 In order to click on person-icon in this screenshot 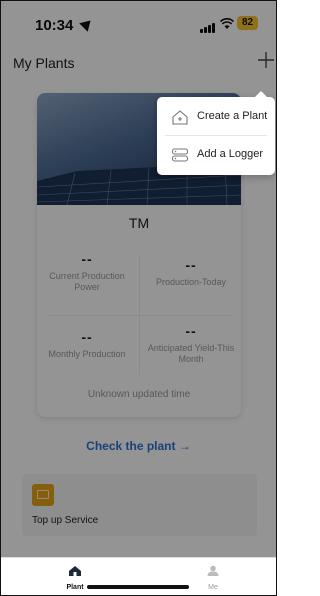, I will do `click(213, 570)`.